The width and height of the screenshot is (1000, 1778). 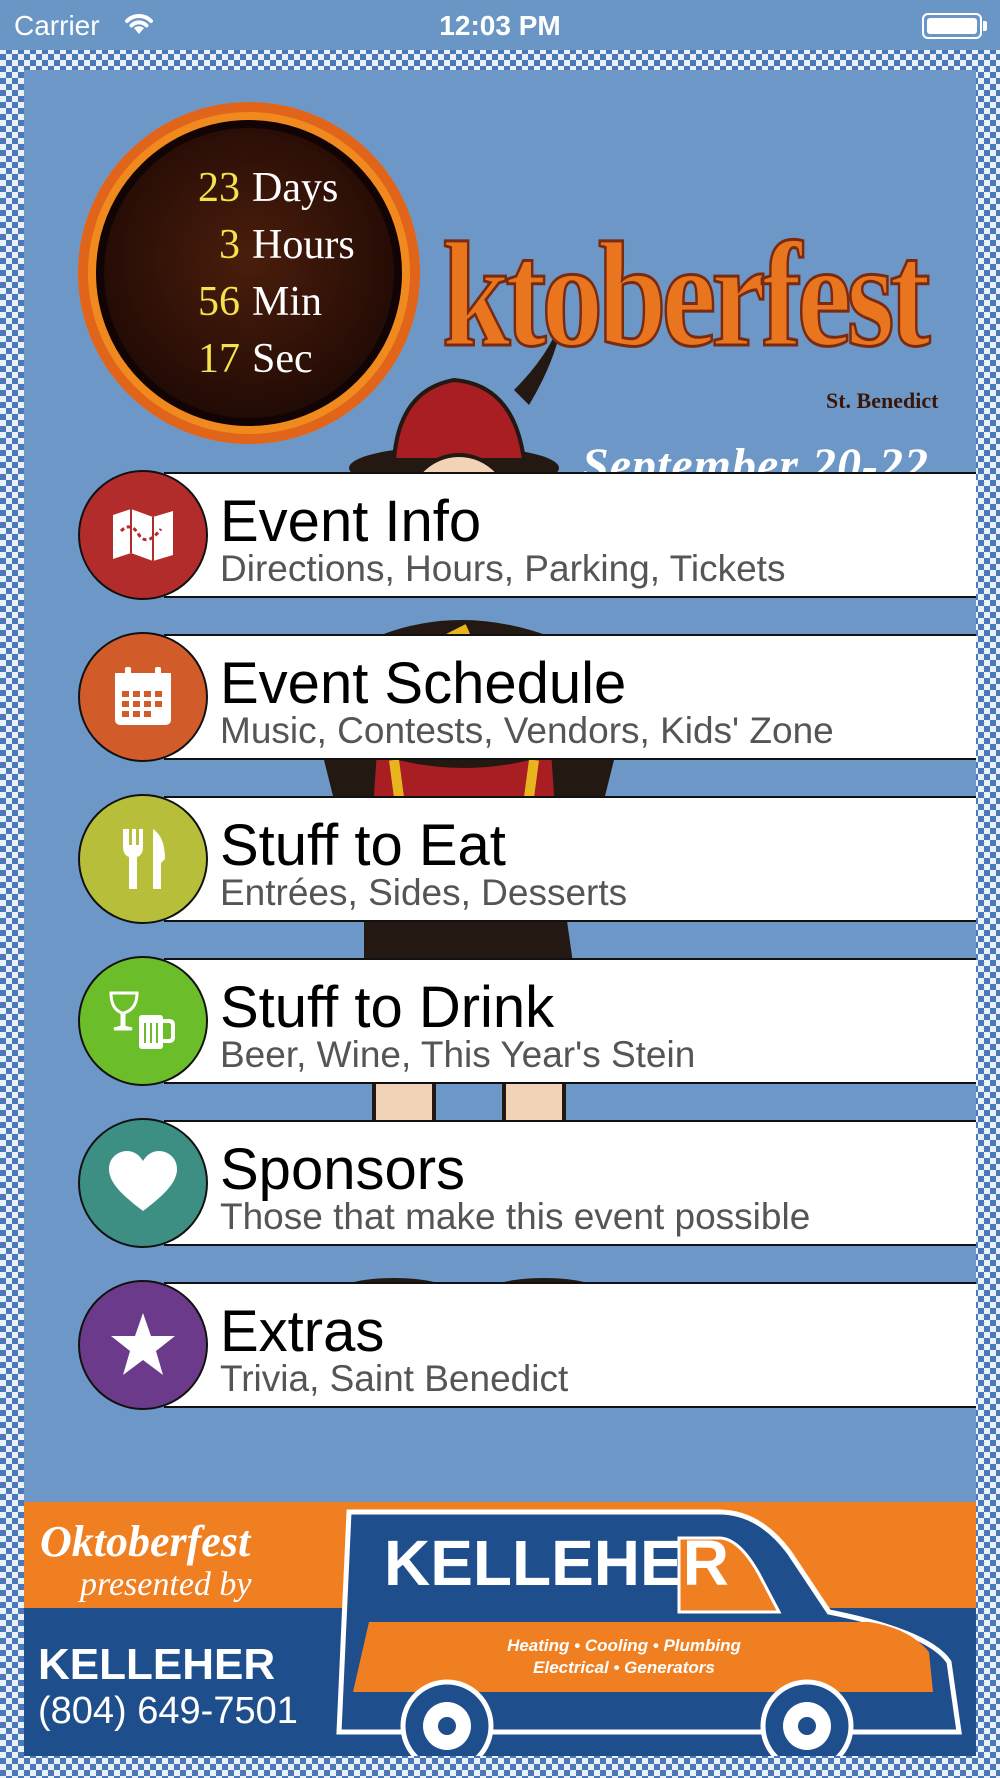 What do you see at coordinates (343, 1169) in the screenshot?
I see `menu-label: Sponsors` at bounding box center [343, 1169].